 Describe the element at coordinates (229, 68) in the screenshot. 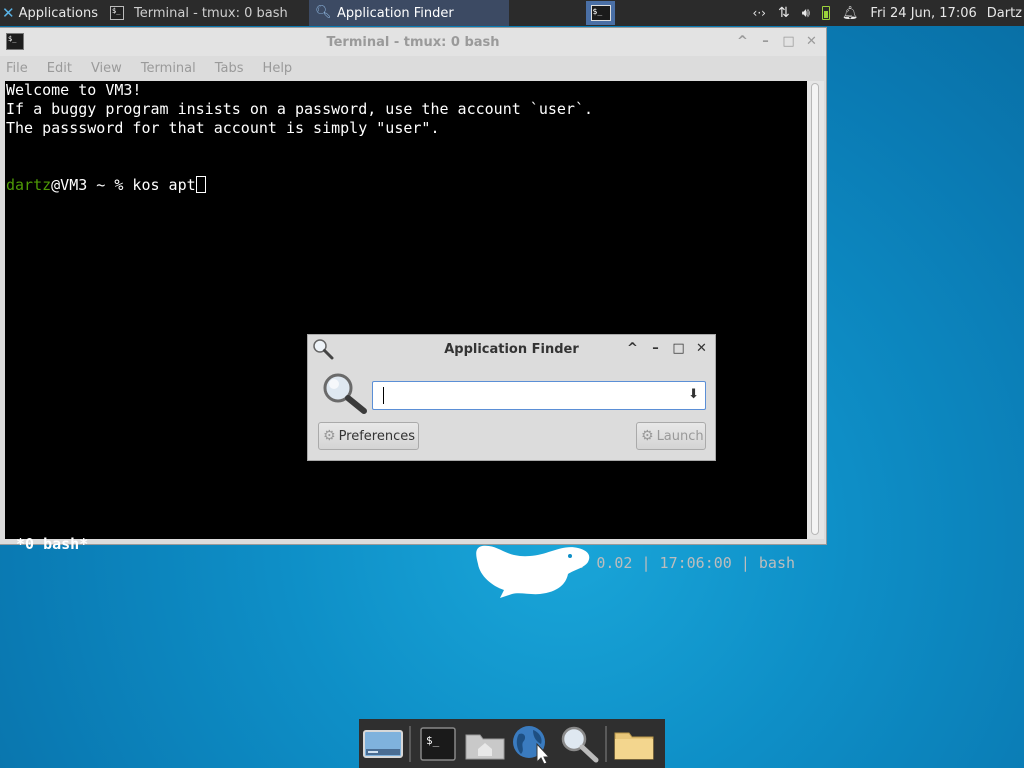

I see `menu-tabs: Tabs` at that location.